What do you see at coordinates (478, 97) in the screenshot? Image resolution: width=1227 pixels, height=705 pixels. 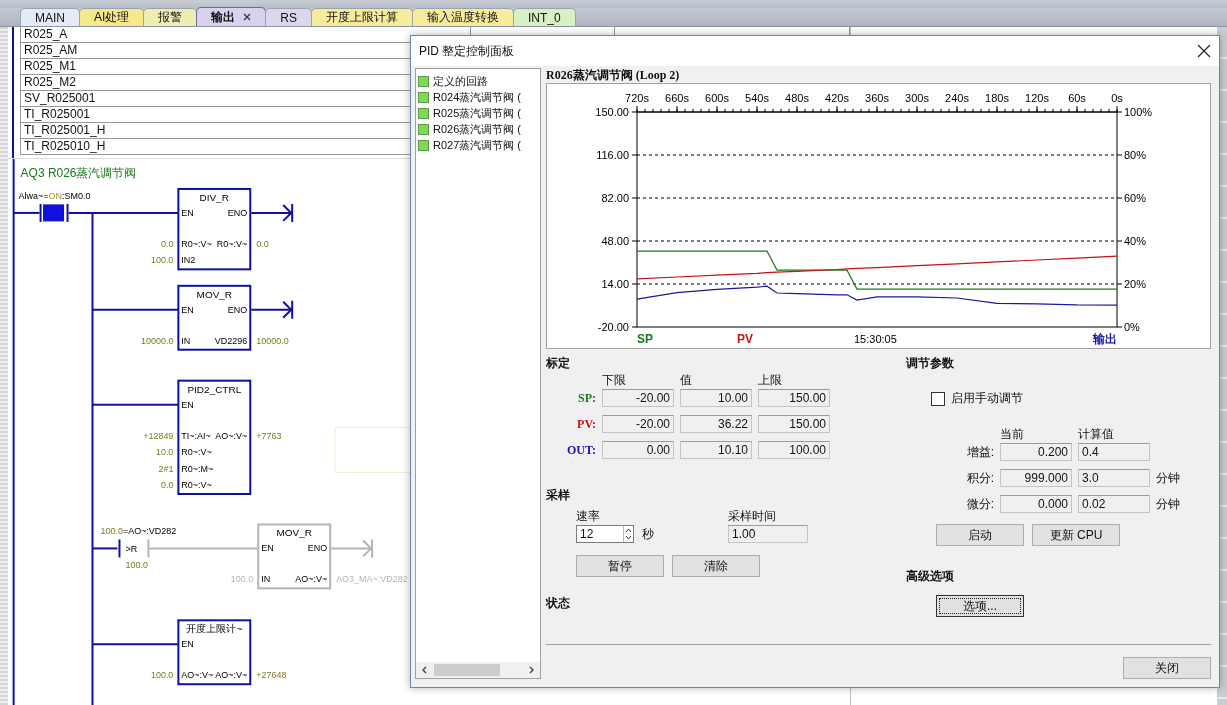 I see `loop-item: R024蒸汽调节阀 (` at bounding box center [478, 97].